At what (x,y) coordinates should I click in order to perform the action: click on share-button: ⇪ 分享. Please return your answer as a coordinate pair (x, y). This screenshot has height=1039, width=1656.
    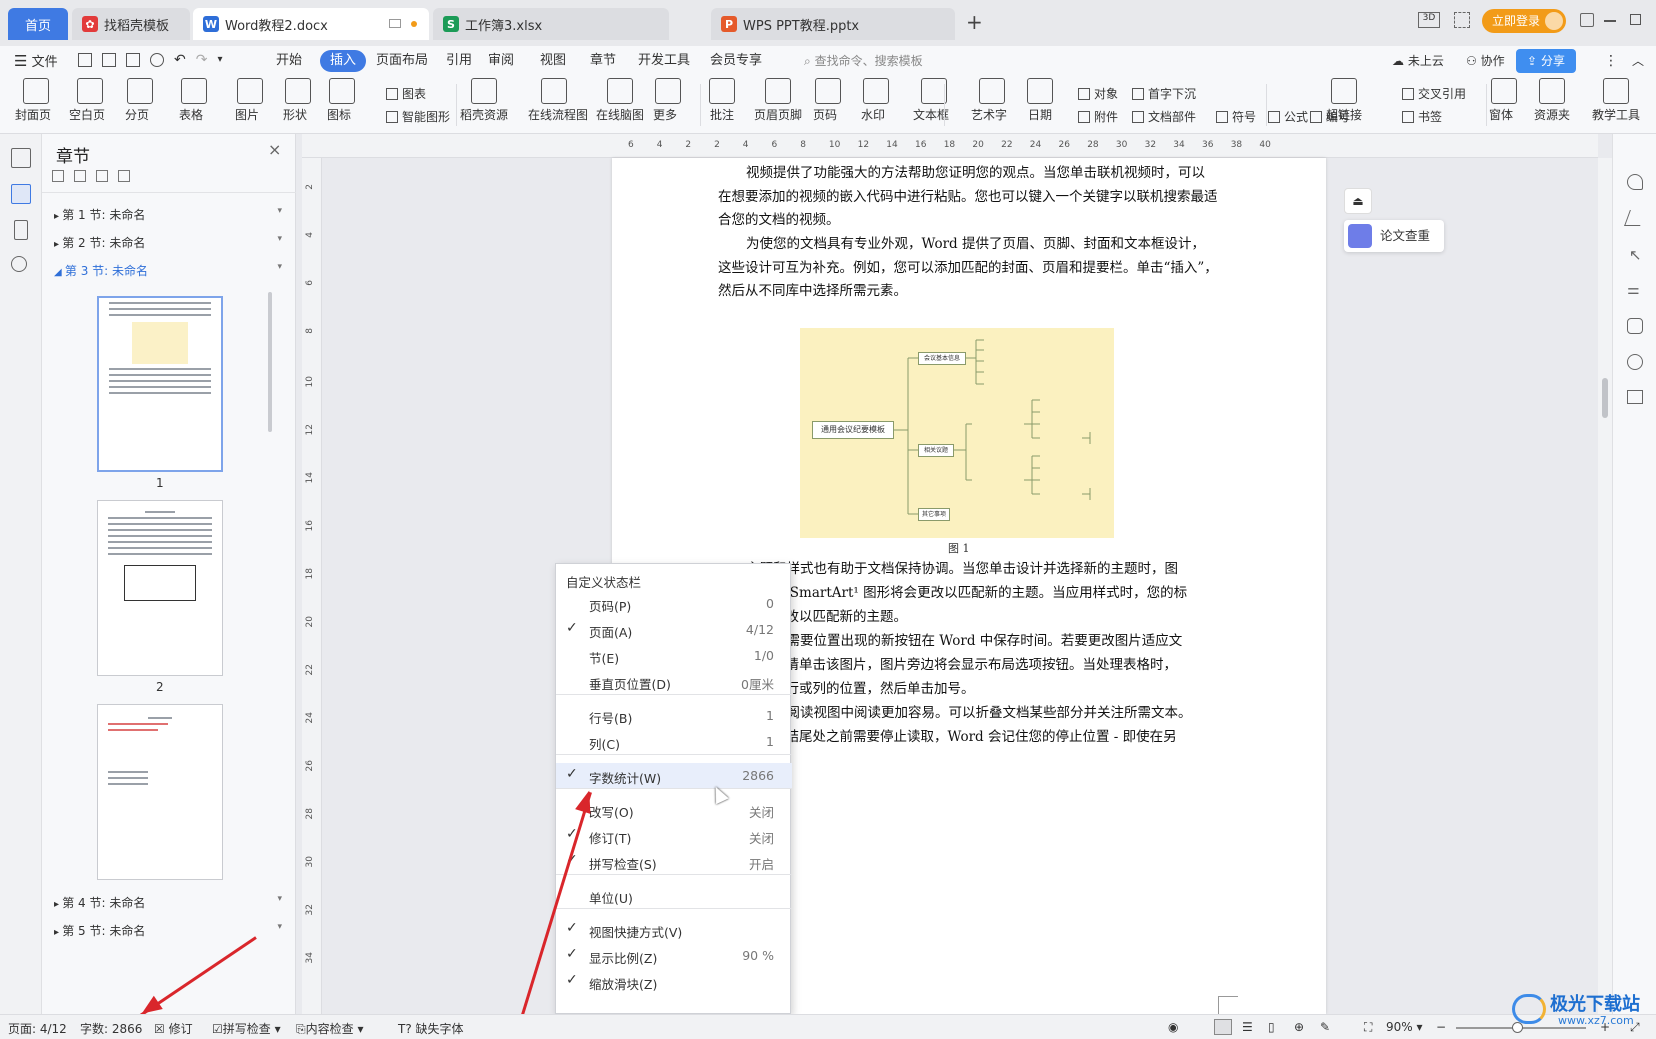
    Looking at the image, I should click on (1546, 61).